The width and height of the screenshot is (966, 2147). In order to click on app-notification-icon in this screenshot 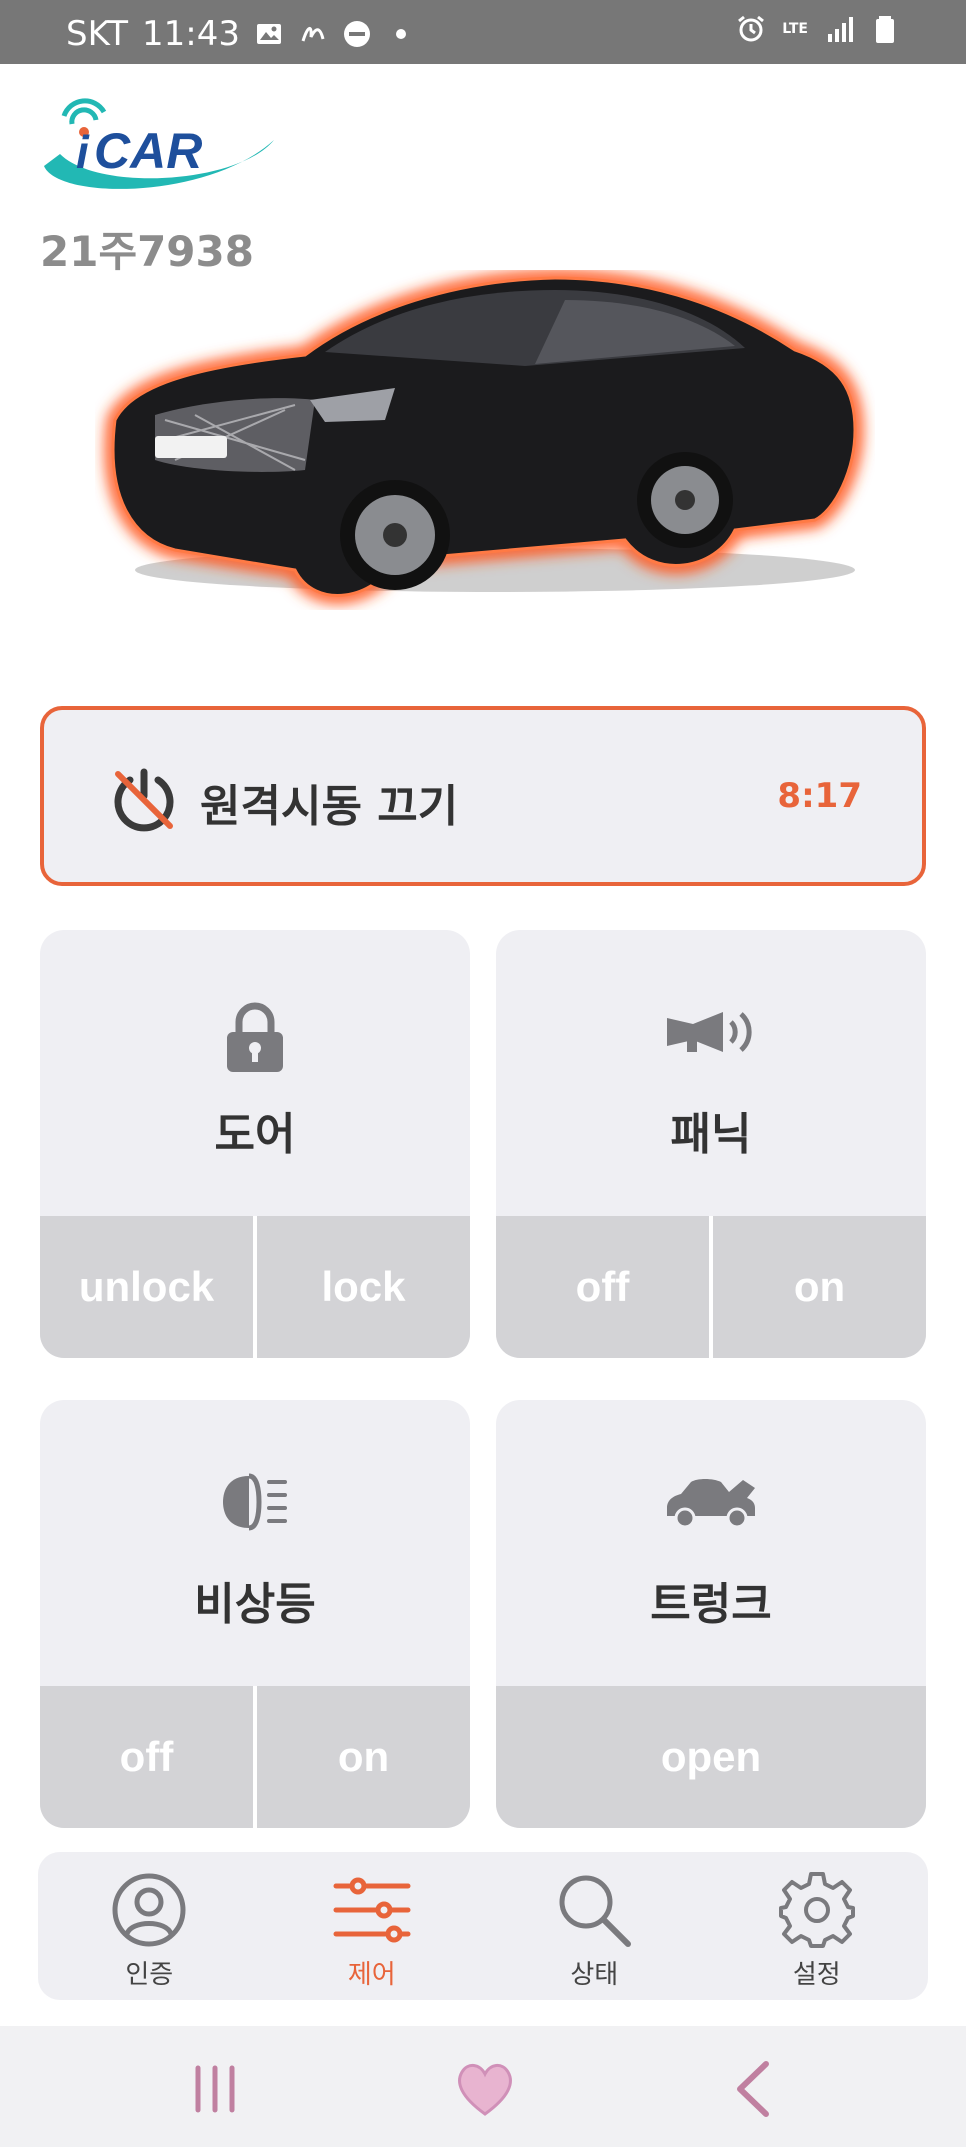, I will do `click(357, 34)`.